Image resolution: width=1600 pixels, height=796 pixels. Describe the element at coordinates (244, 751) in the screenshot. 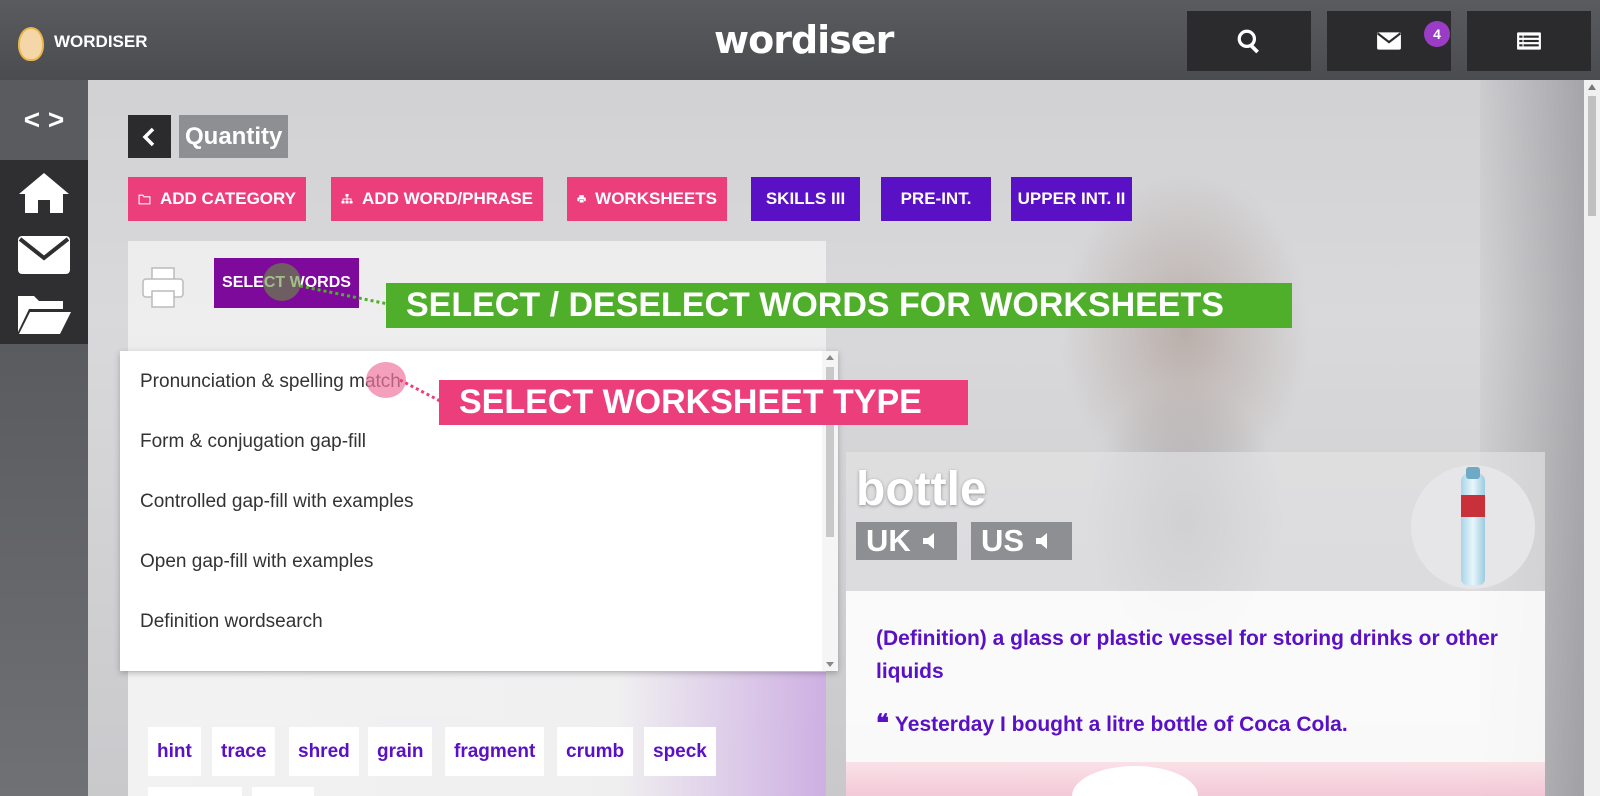

I see `word-chip: trace` at that location.